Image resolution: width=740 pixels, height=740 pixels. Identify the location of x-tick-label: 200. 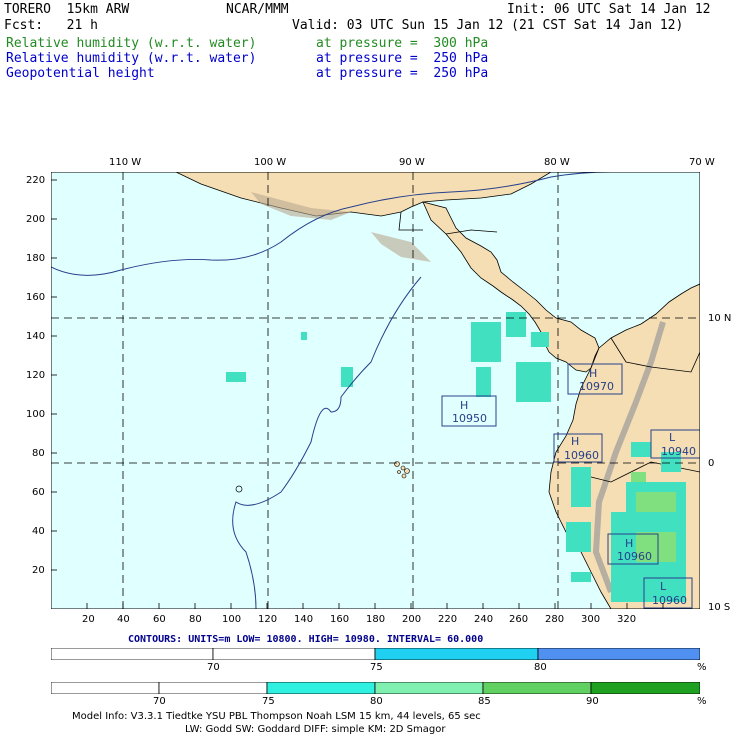
(412, 619).